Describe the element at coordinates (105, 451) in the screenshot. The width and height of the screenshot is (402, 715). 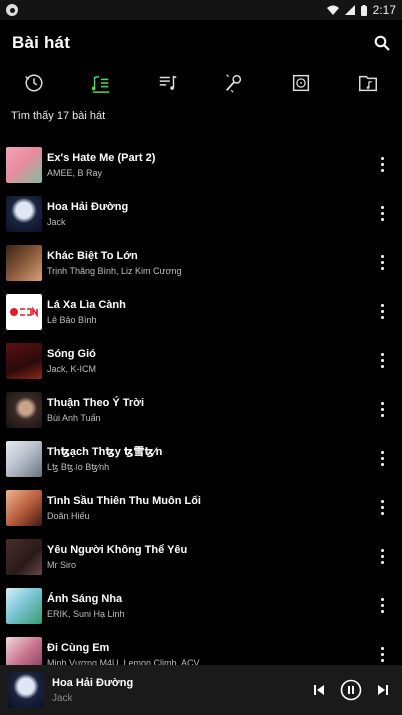
I see `song-title: Thꜩạch Thꜩy ꜩ雪ꜩ⁄n` at that location.